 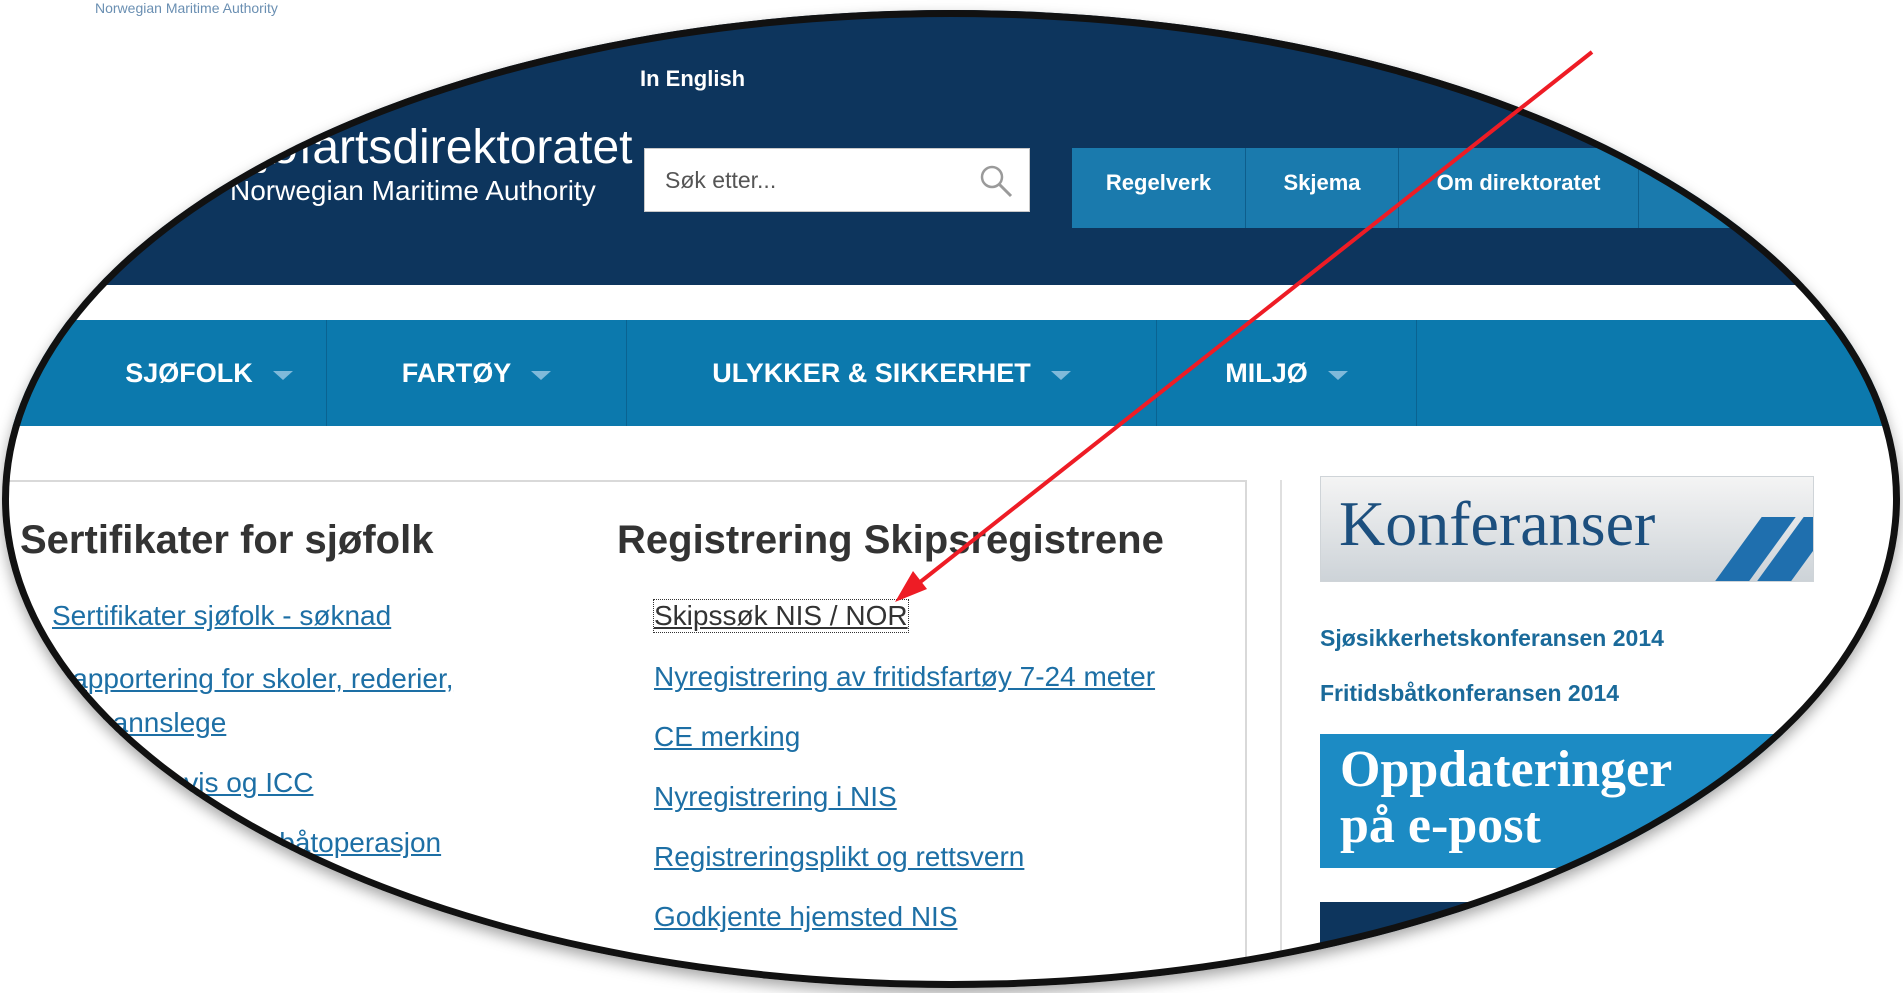 I want to click on link-hurtigbat: Sertifikat for hurtigbåtoperasjon, so click(x=246, y=843).